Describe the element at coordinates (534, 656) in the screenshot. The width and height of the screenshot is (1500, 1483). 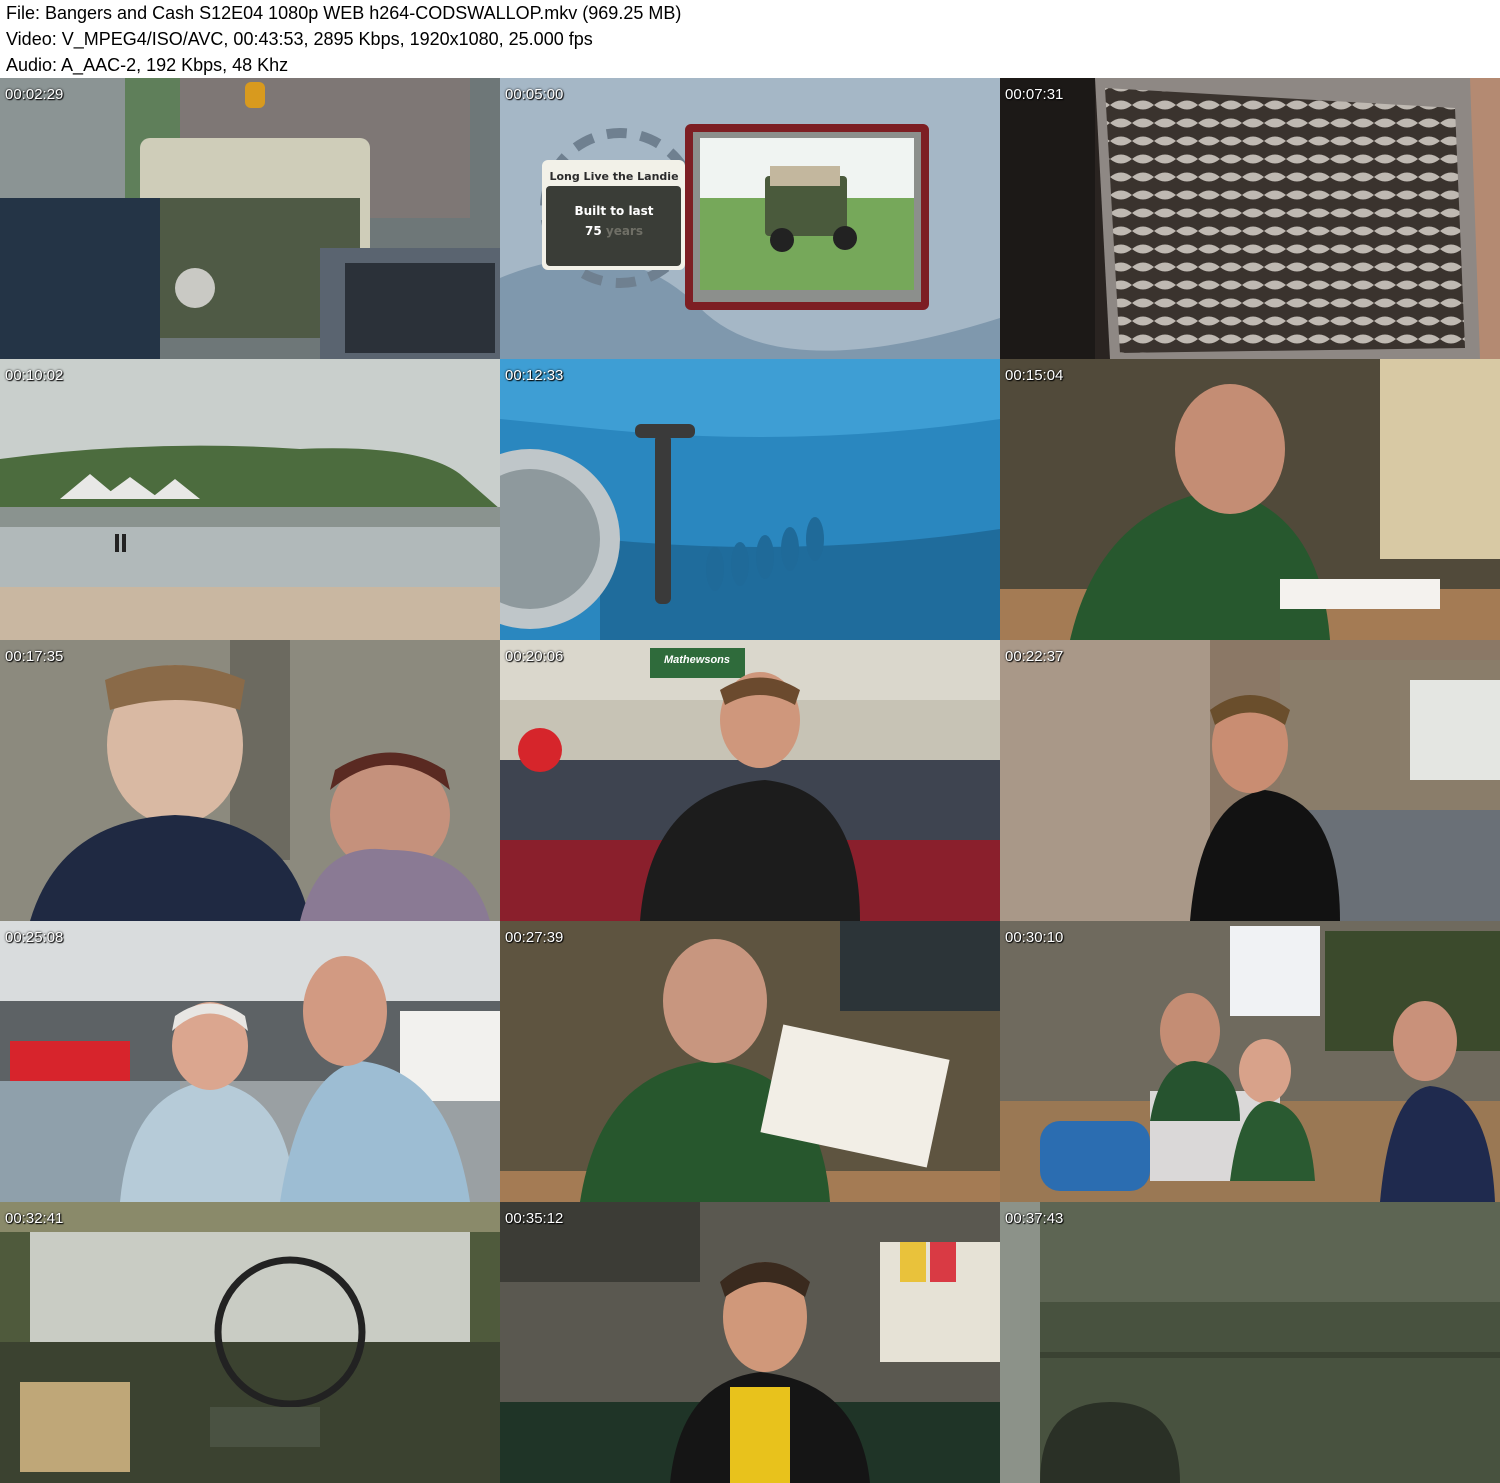
I see `timestamp: 00:20:06` at that location.